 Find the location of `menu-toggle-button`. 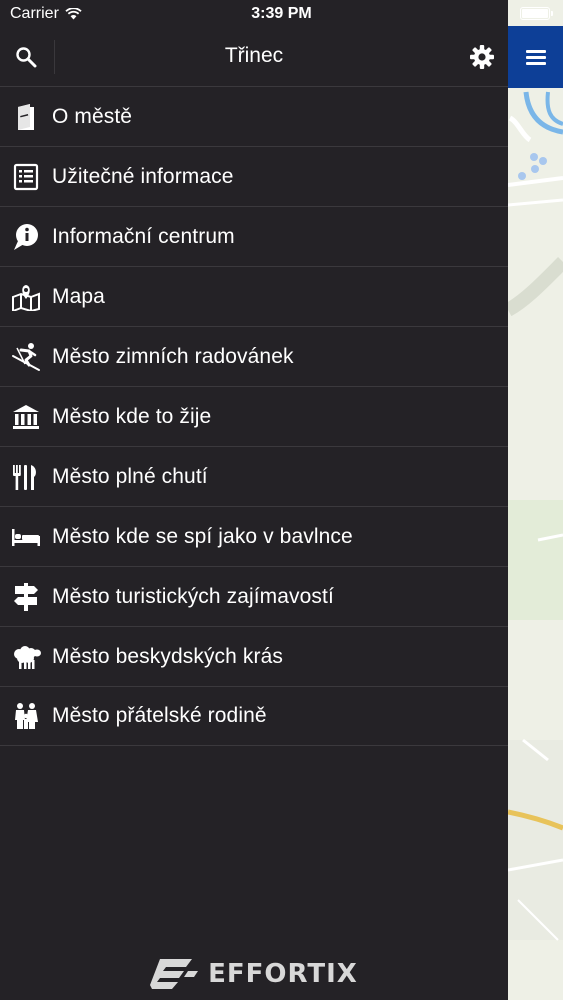

menu-toggle-button is located at coordinates (535, 57).